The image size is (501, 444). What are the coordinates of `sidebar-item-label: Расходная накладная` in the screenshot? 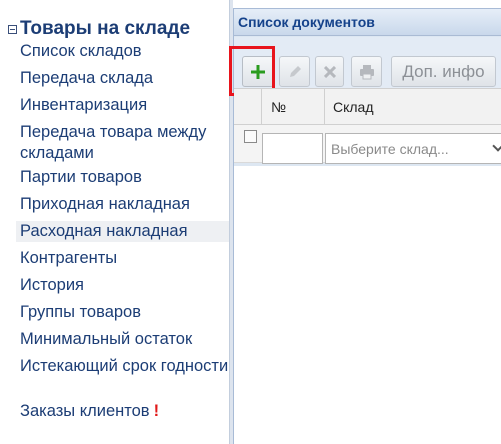 It's located at (104, 231).